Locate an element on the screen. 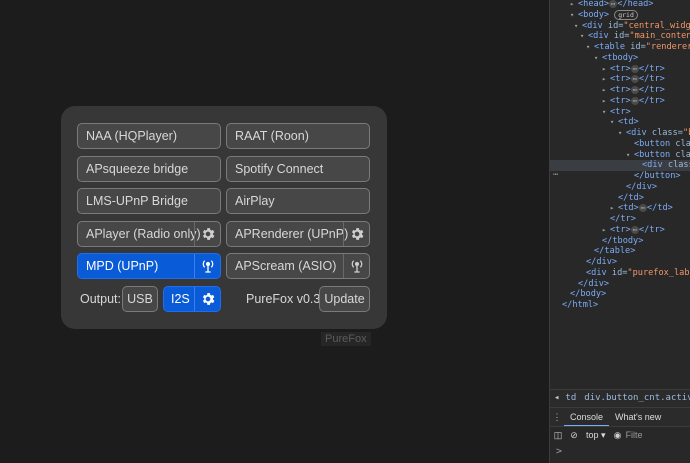  dom-node: <div id="purefox_label"> is located at coordinates (620, 273).